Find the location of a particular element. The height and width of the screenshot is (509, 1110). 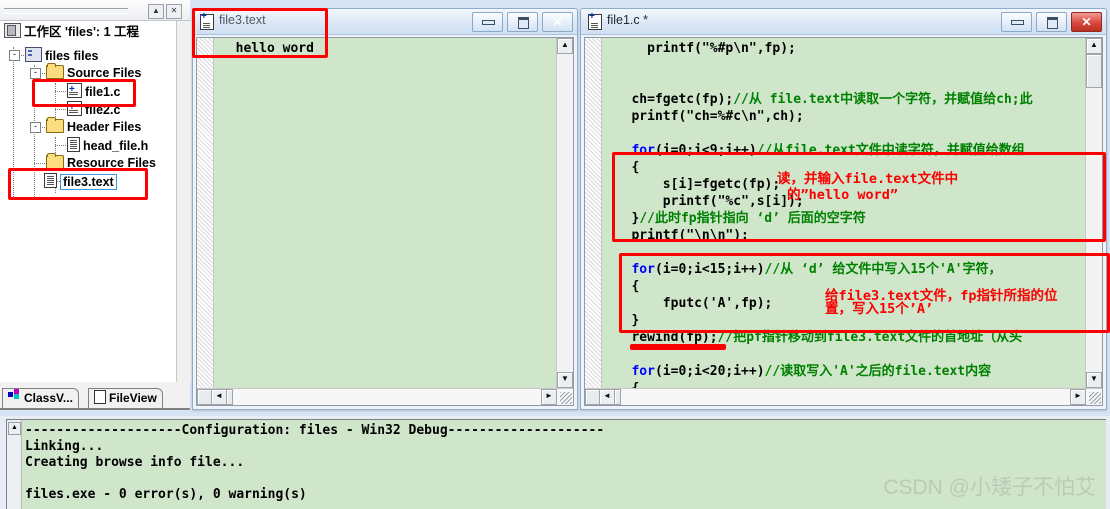

code-line: }//此时fp指针指向 ‘d’ 后面的空字符 is located at coordinates (846, 218).